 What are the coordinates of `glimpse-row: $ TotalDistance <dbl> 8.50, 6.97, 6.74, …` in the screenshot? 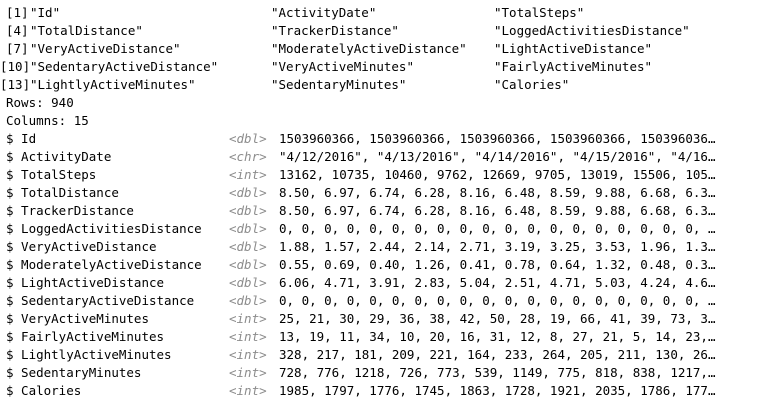 It's located at (391, 193).